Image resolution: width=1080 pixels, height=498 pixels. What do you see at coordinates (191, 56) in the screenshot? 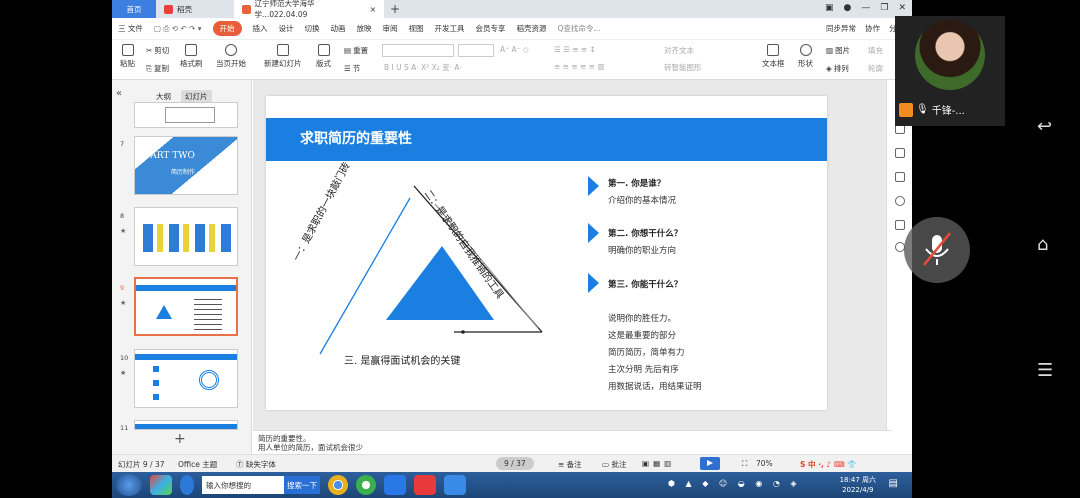
I see `format-painter-button: 格式刷` at bounding box center [191, 56].